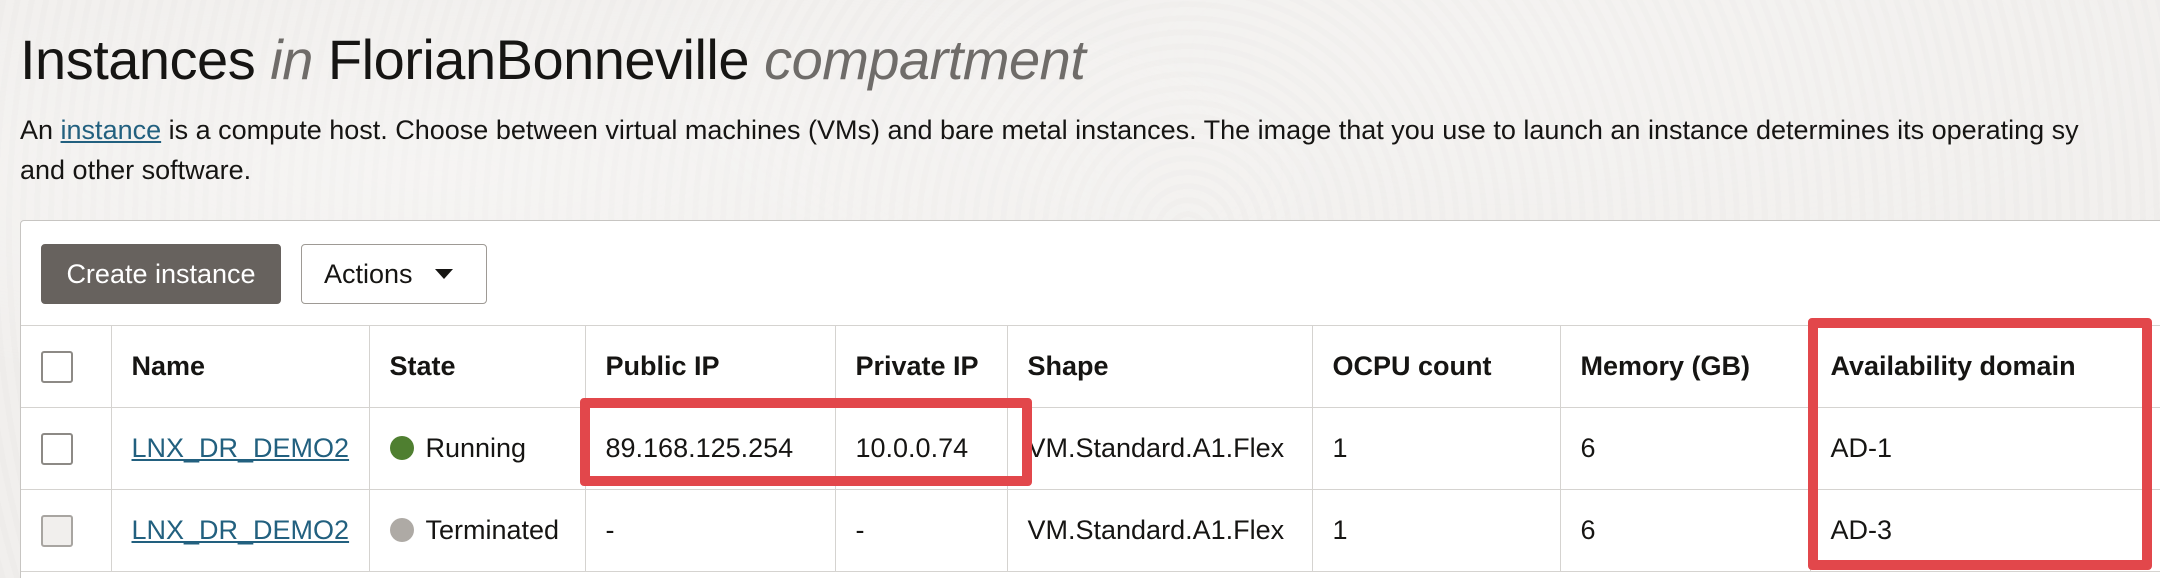  I want to click on state-cell: Terminated, so click(477, 530).